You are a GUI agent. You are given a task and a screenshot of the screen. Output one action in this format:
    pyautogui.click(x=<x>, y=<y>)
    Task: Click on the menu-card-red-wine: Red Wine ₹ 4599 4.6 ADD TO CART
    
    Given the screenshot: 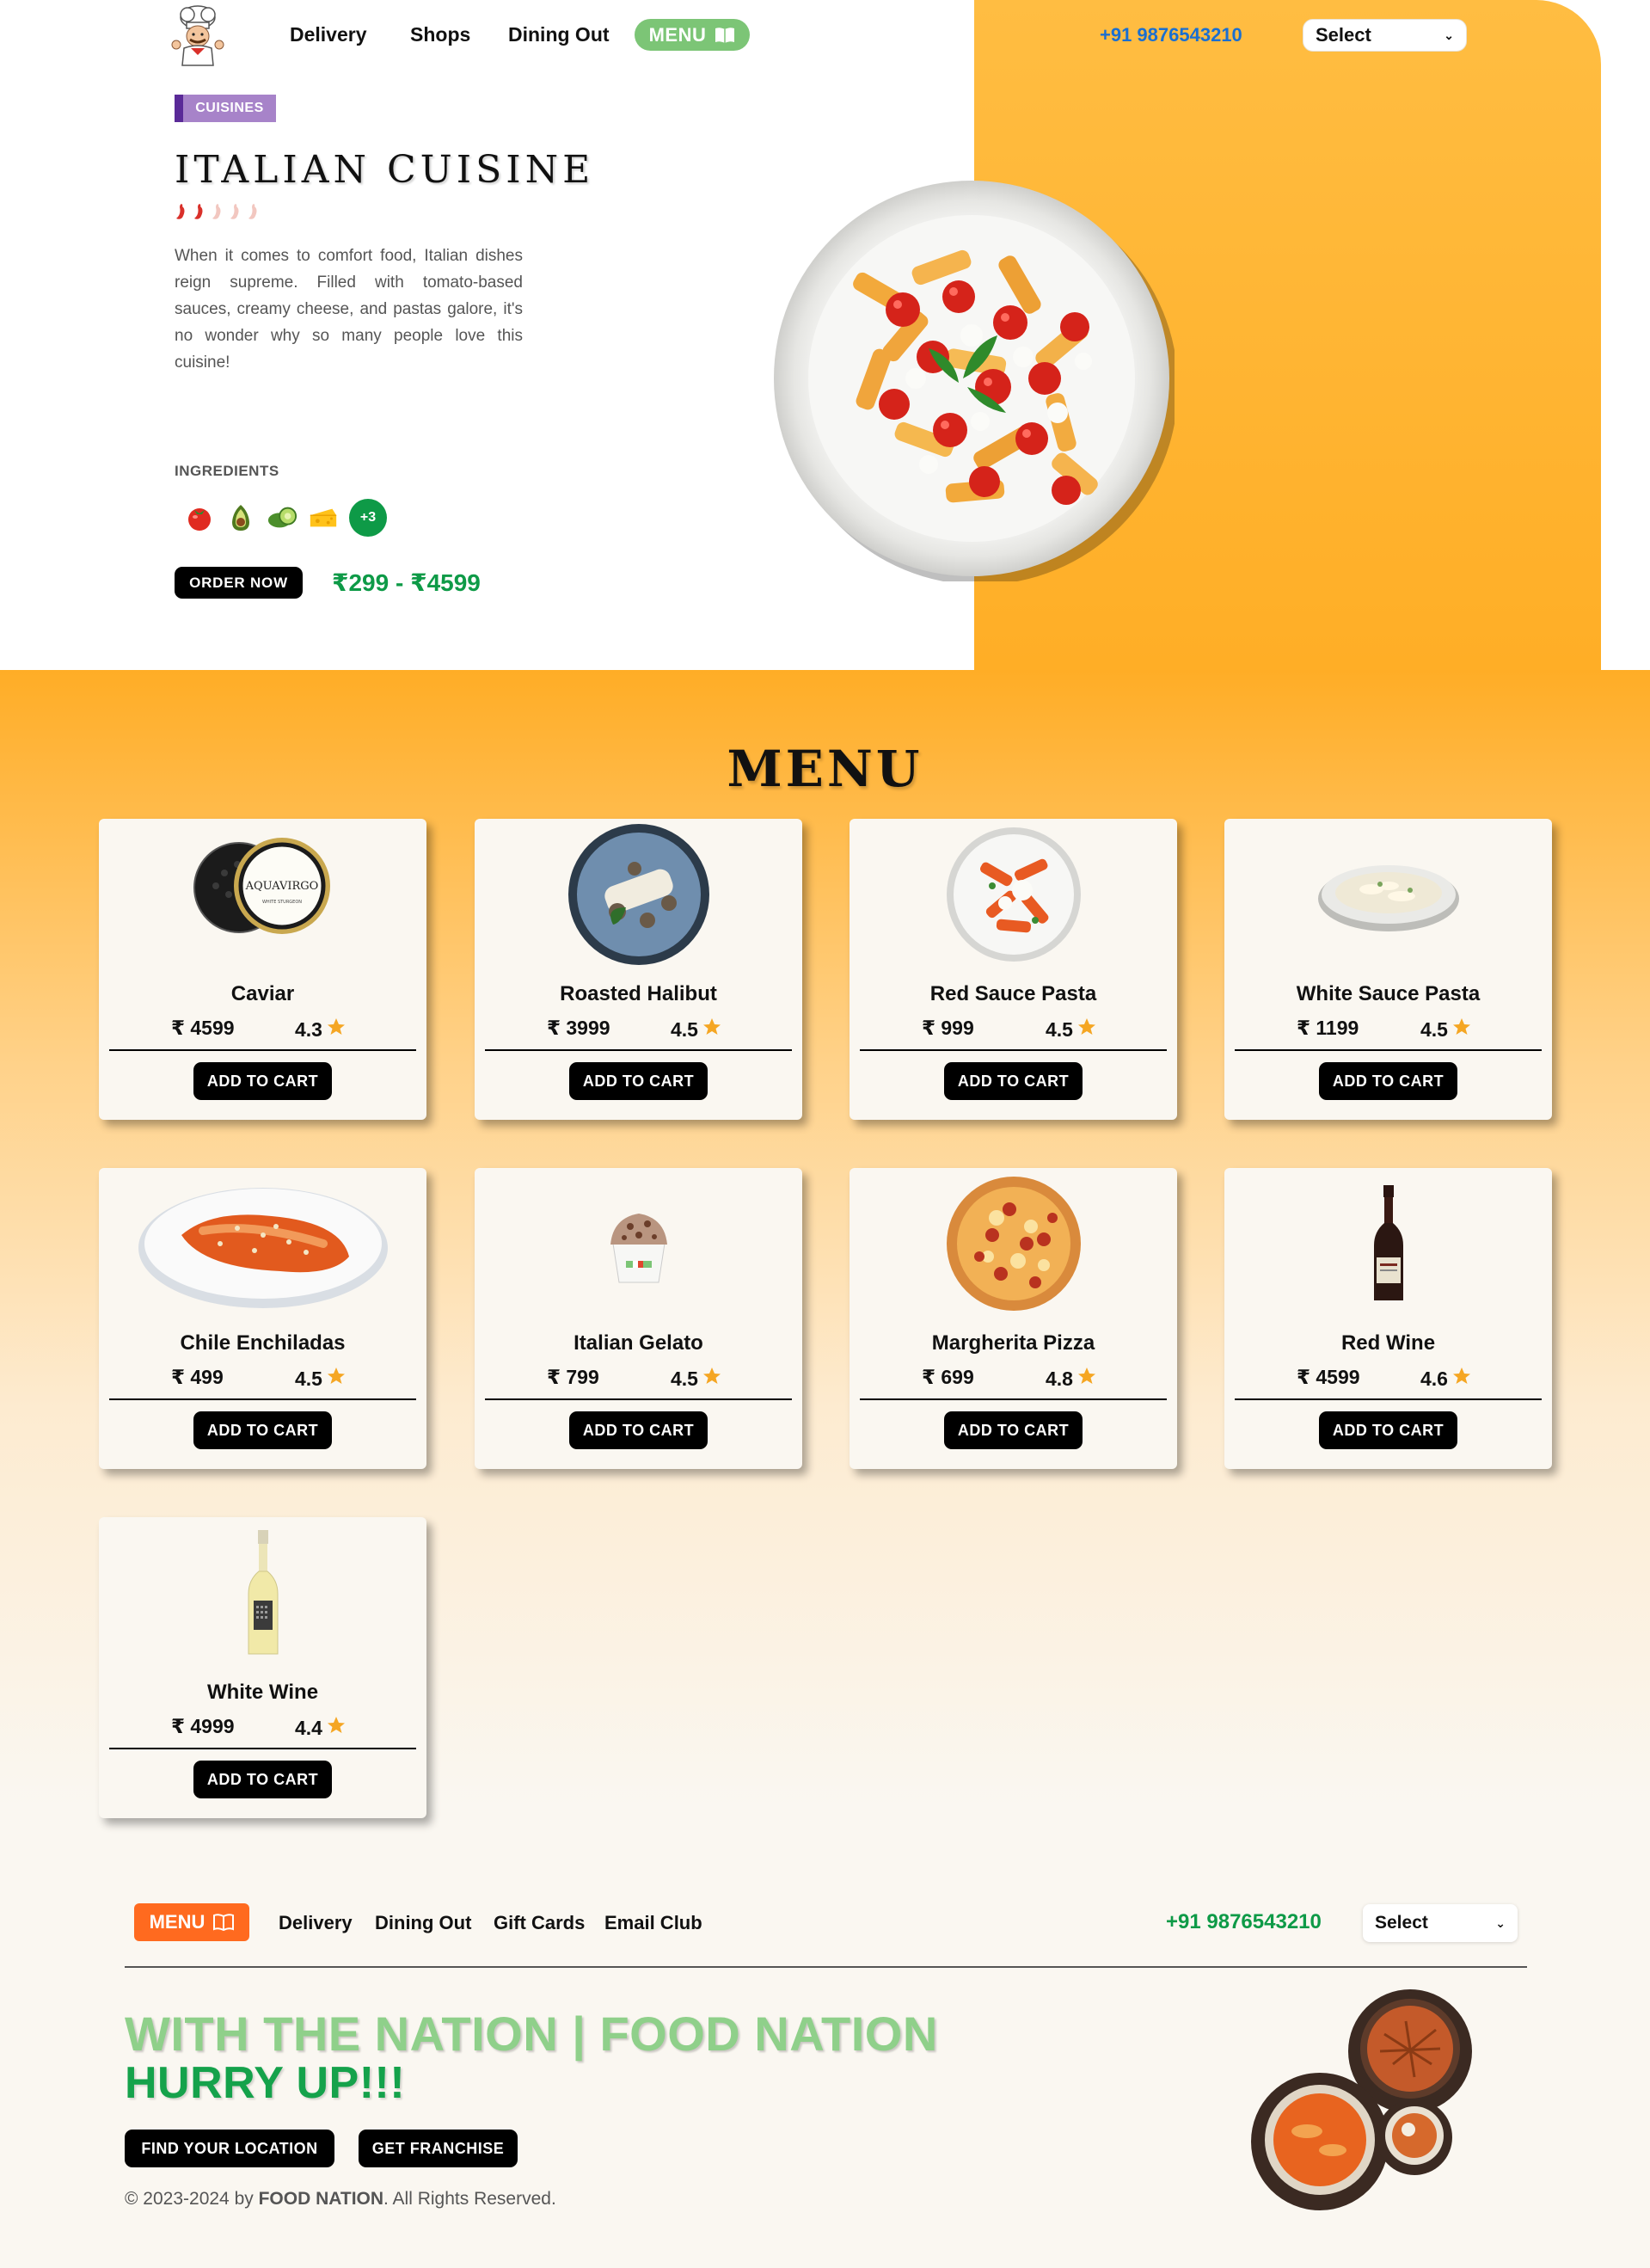 What is the action you would take?
    pyautogui.click(x=1388, y=1319)
    